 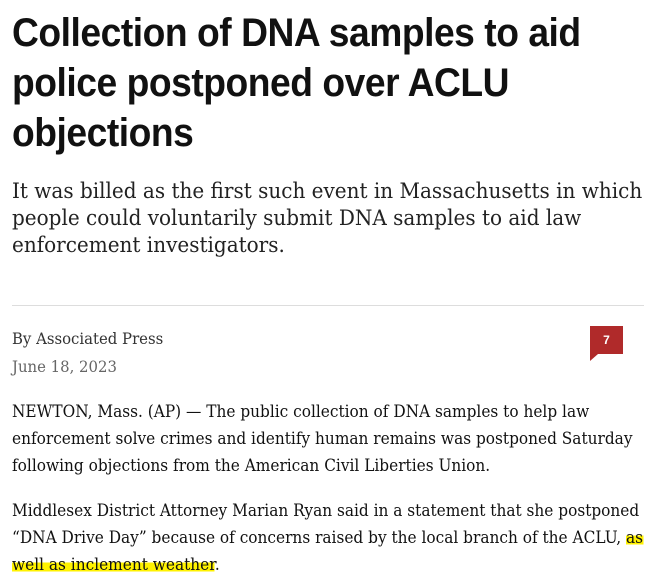 What do you see at coordinates (594, 357) in the screenshot?
I see `comment-bubble-tail` at bounding box center [594, 357].